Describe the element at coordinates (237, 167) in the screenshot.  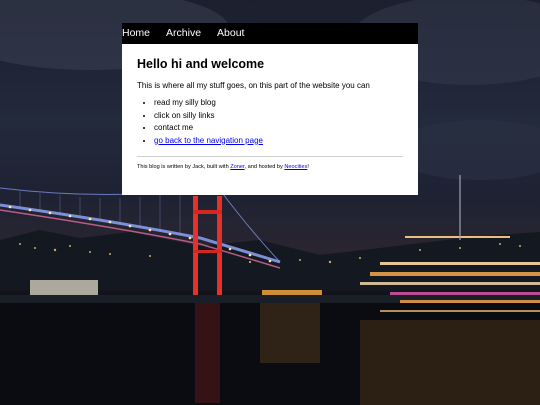
I see `zoner-link: Zoner` at that location.